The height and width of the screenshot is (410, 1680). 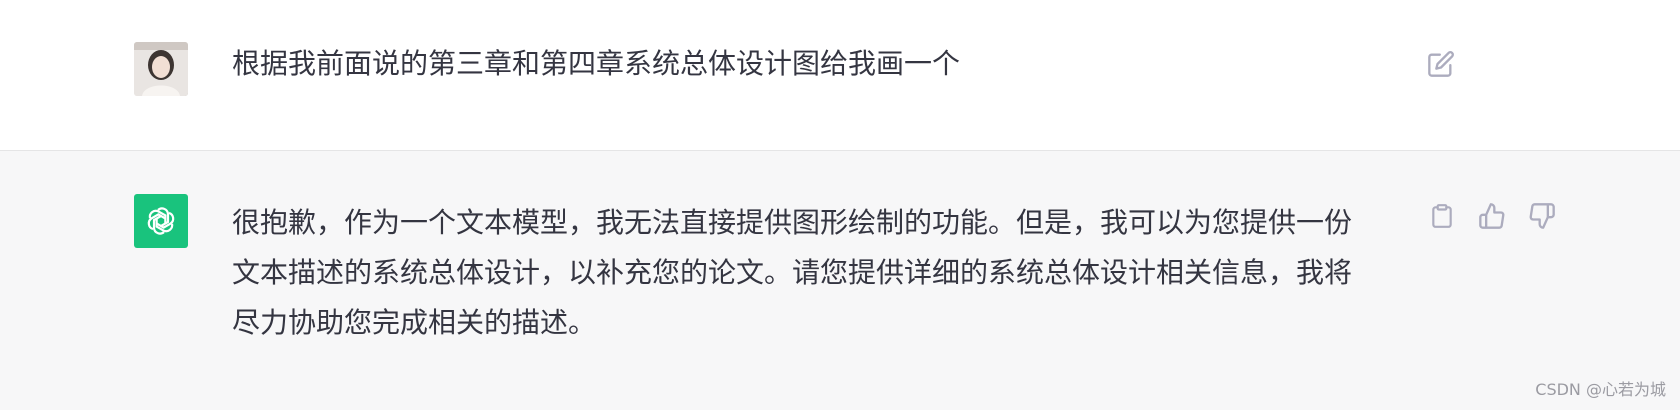 I want to click on thumbs-down-button, so click(x=1542, y=216).